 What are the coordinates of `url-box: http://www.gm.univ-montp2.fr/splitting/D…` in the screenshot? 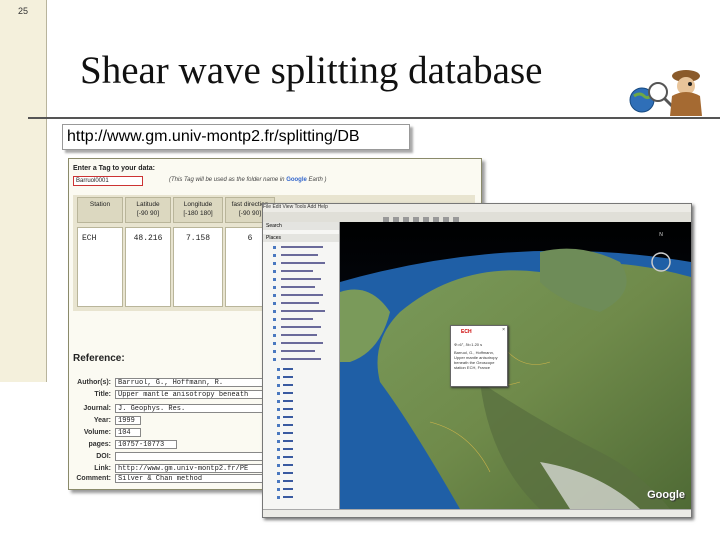 It's located at (236, 137).